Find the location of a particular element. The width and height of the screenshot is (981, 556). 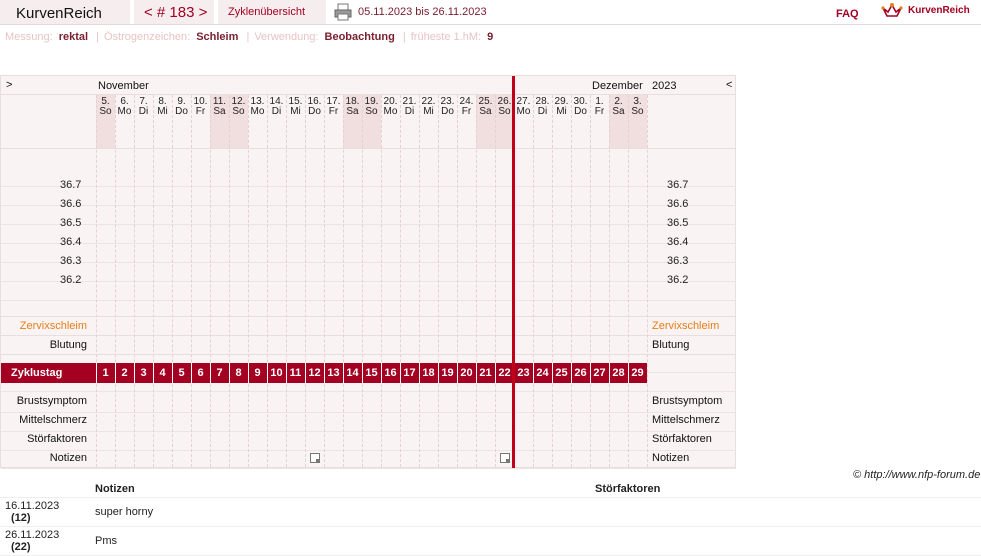

cycle-day-number: 3 is located at coordinates (143, 373).